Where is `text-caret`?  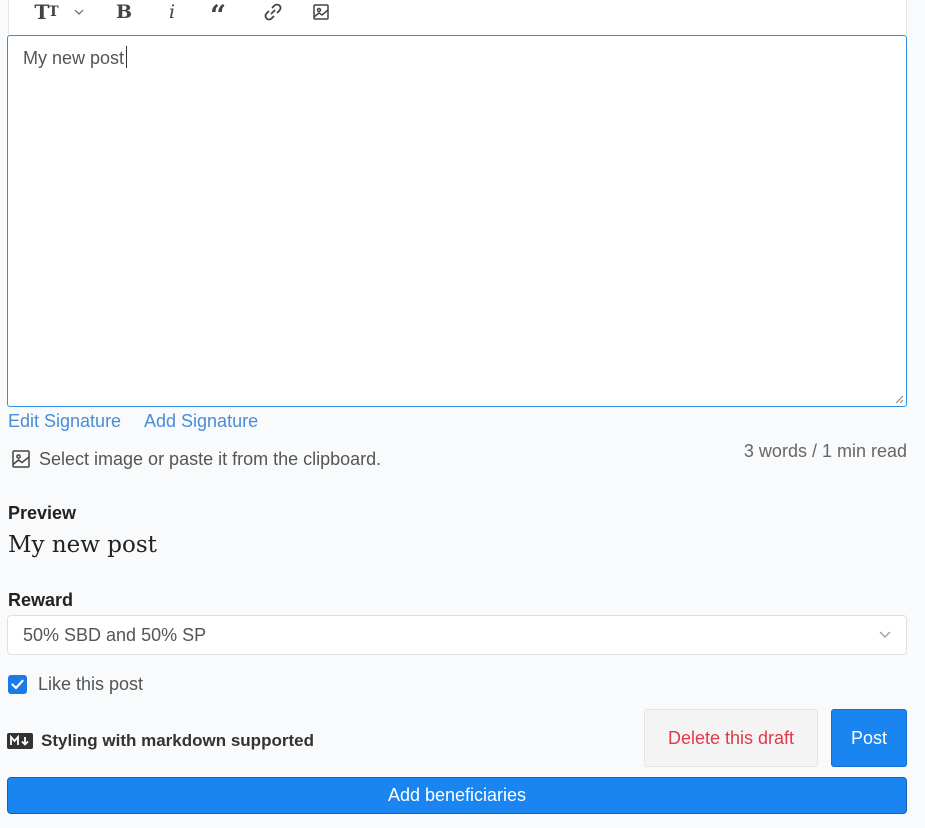
text-caret is located at coordinates (127, 57).